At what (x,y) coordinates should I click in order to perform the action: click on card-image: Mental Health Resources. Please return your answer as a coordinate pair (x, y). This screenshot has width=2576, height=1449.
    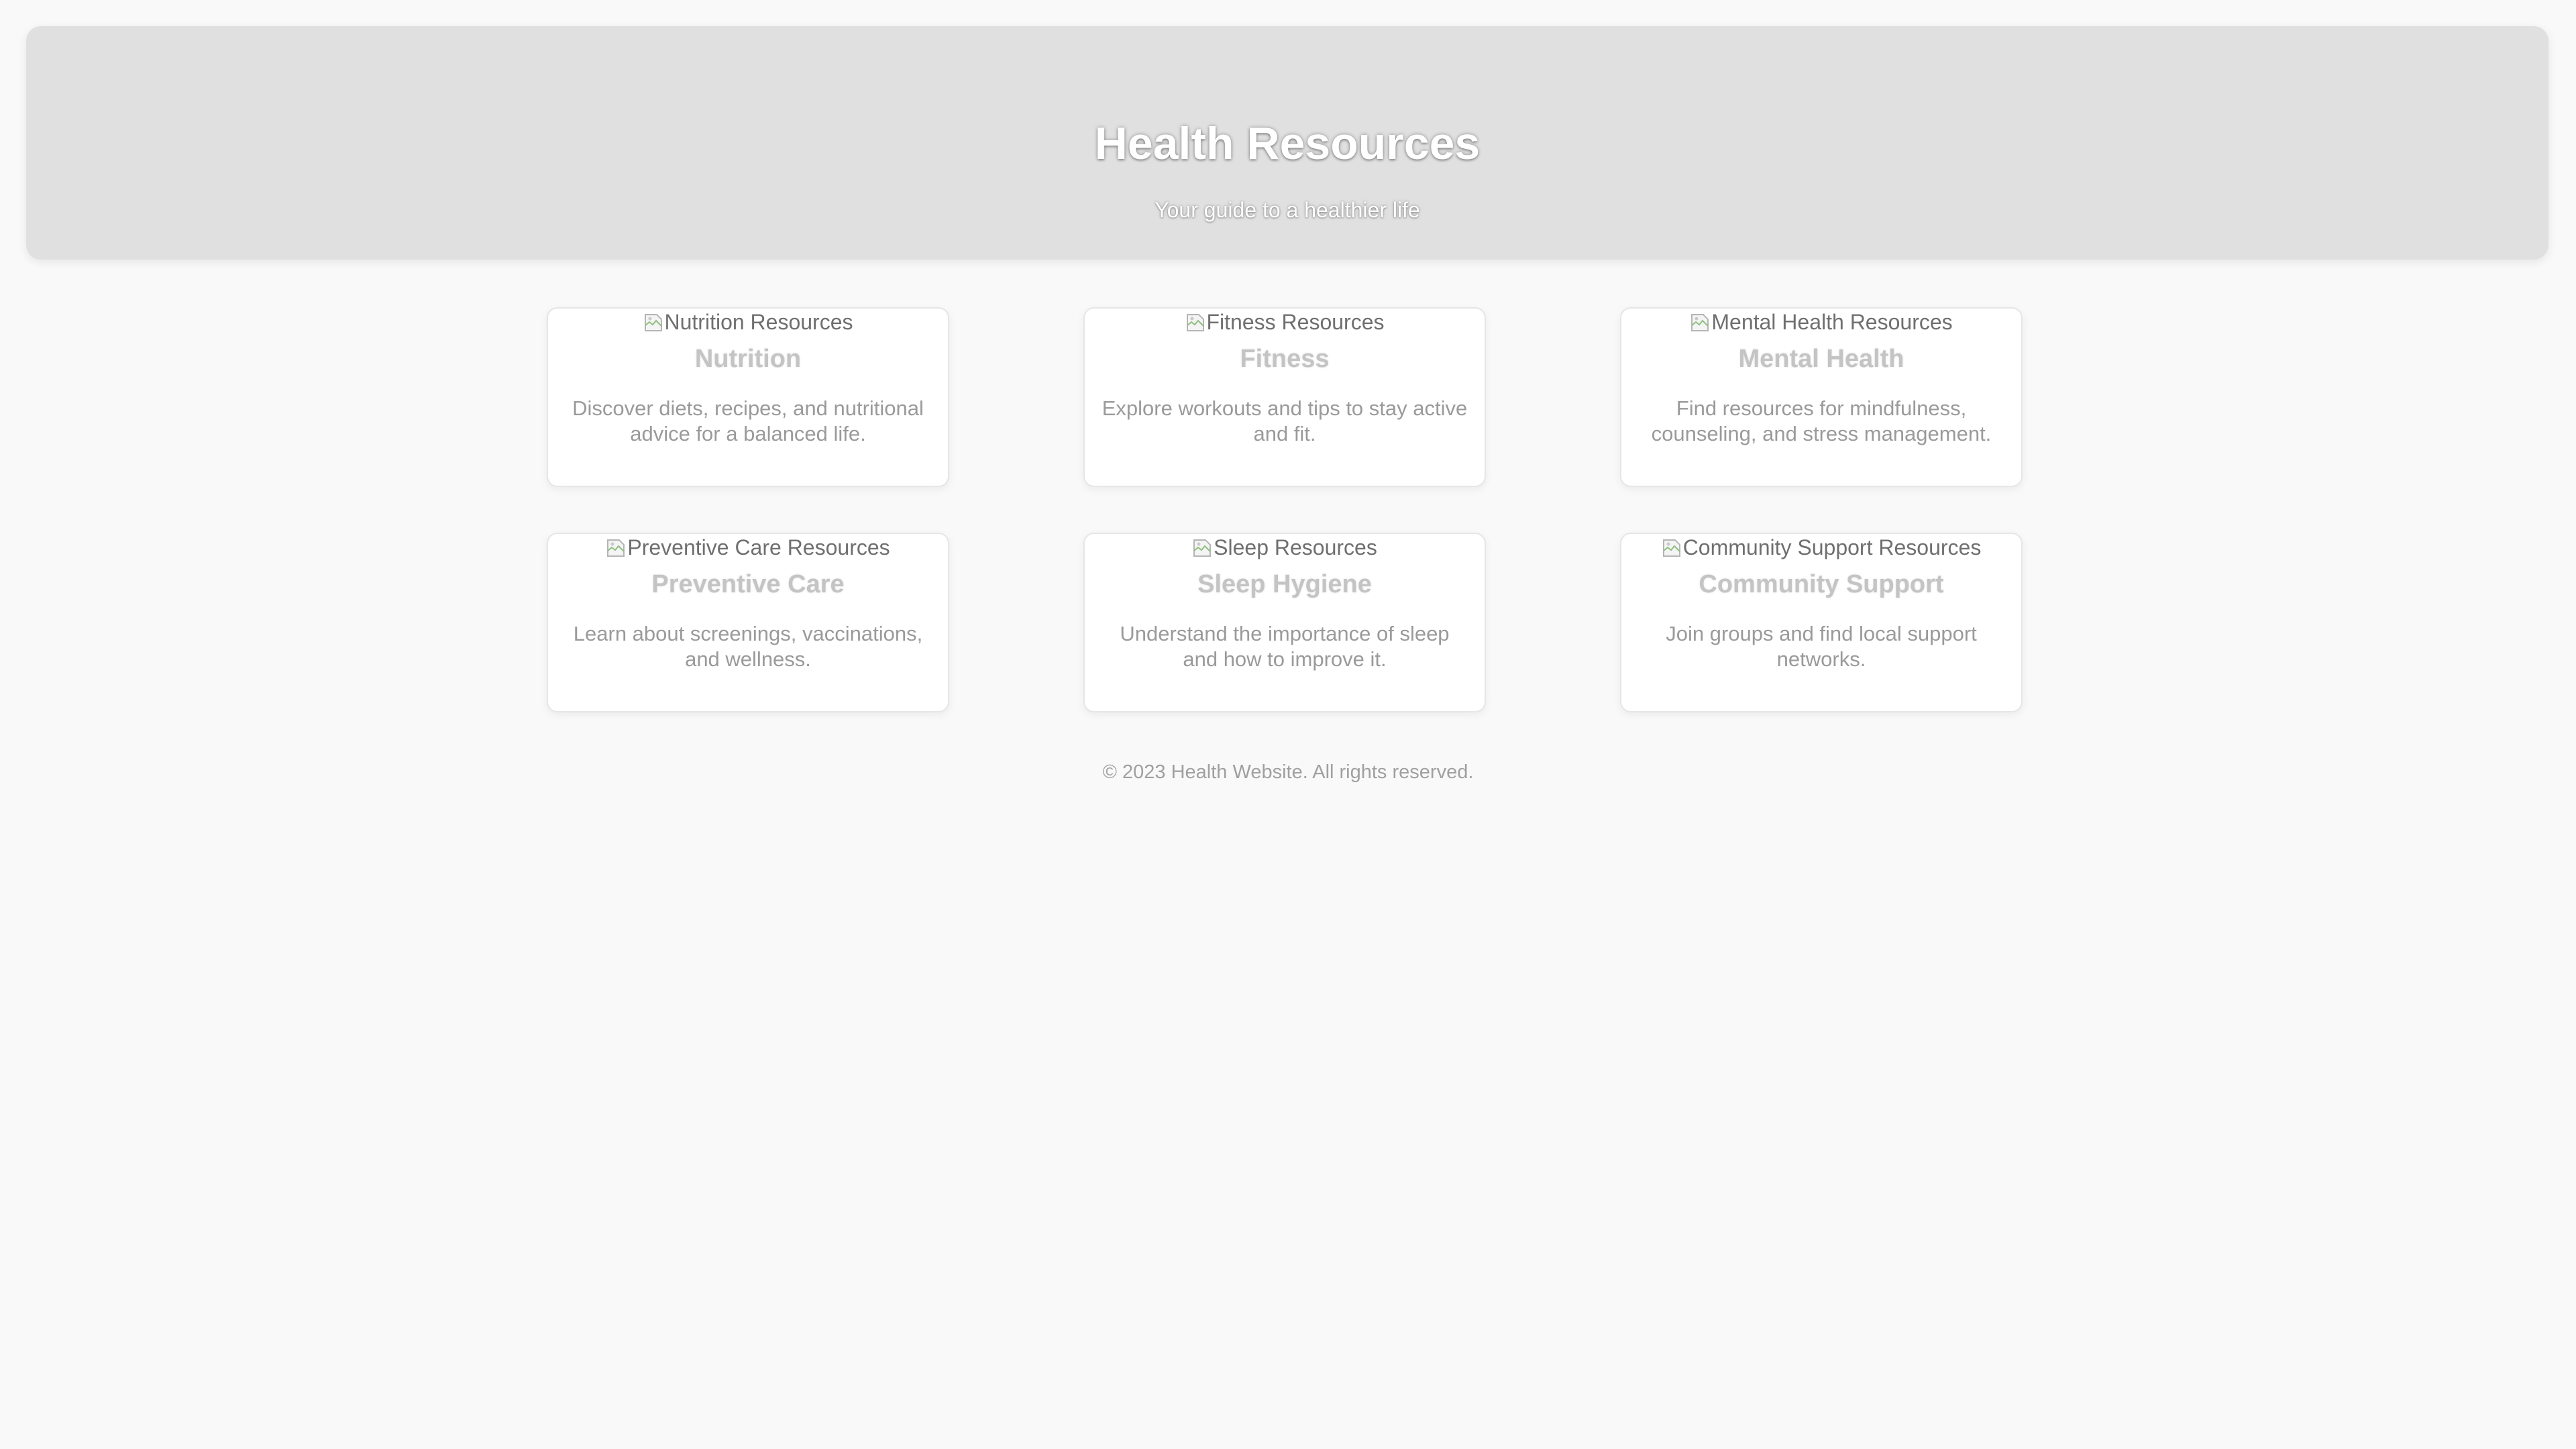
    Looking at the image, I should click on (1821, 322).